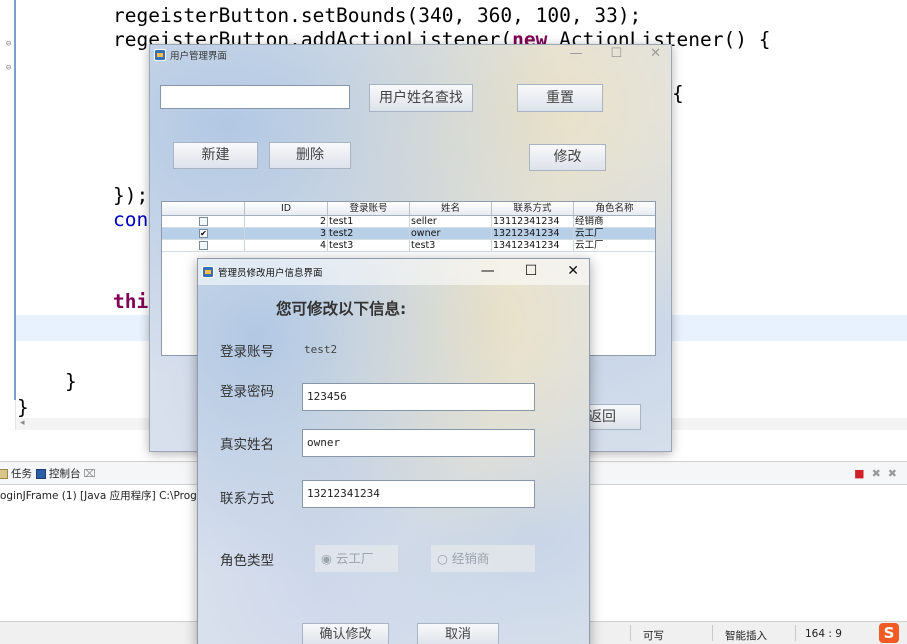  What do you see at coordinates (286, 233) in the screenshot?
I see `cell-id: 3` at bounding box center [286, 233].